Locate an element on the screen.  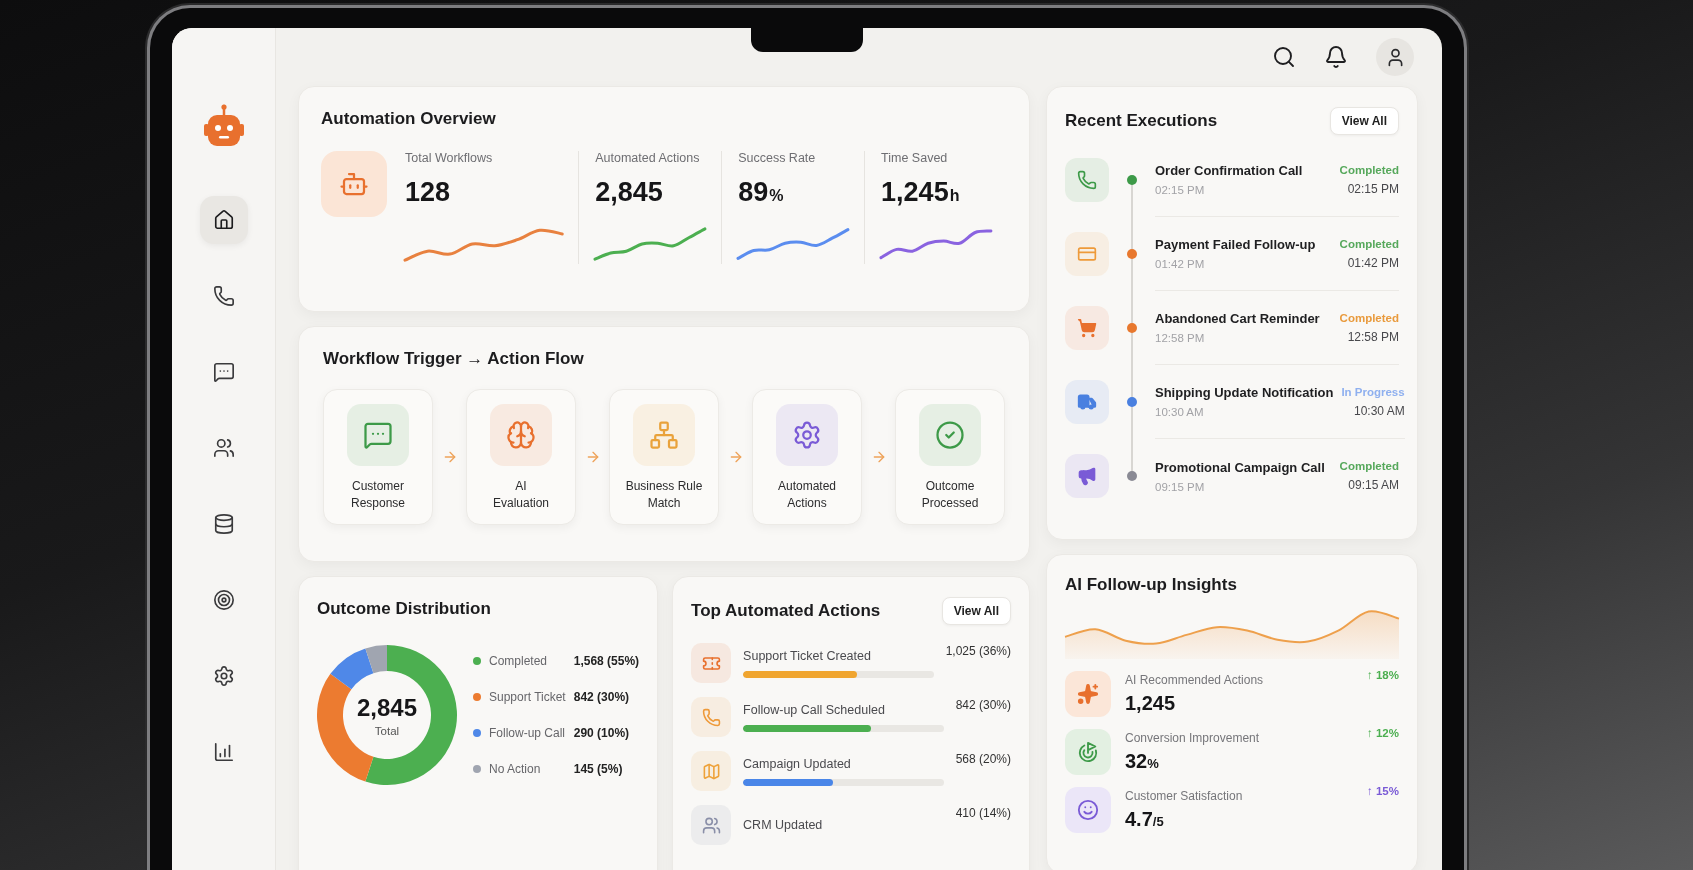
status-time: 02:15 PM is located at coordinates (1373, 188).